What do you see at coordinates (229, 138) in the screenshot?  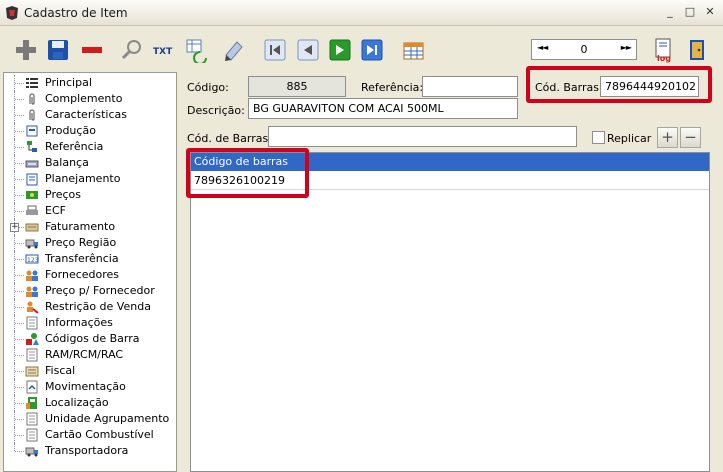 I see `cod-de-barras-label: Cód. de Barras:` at bounding box center [229, 138].